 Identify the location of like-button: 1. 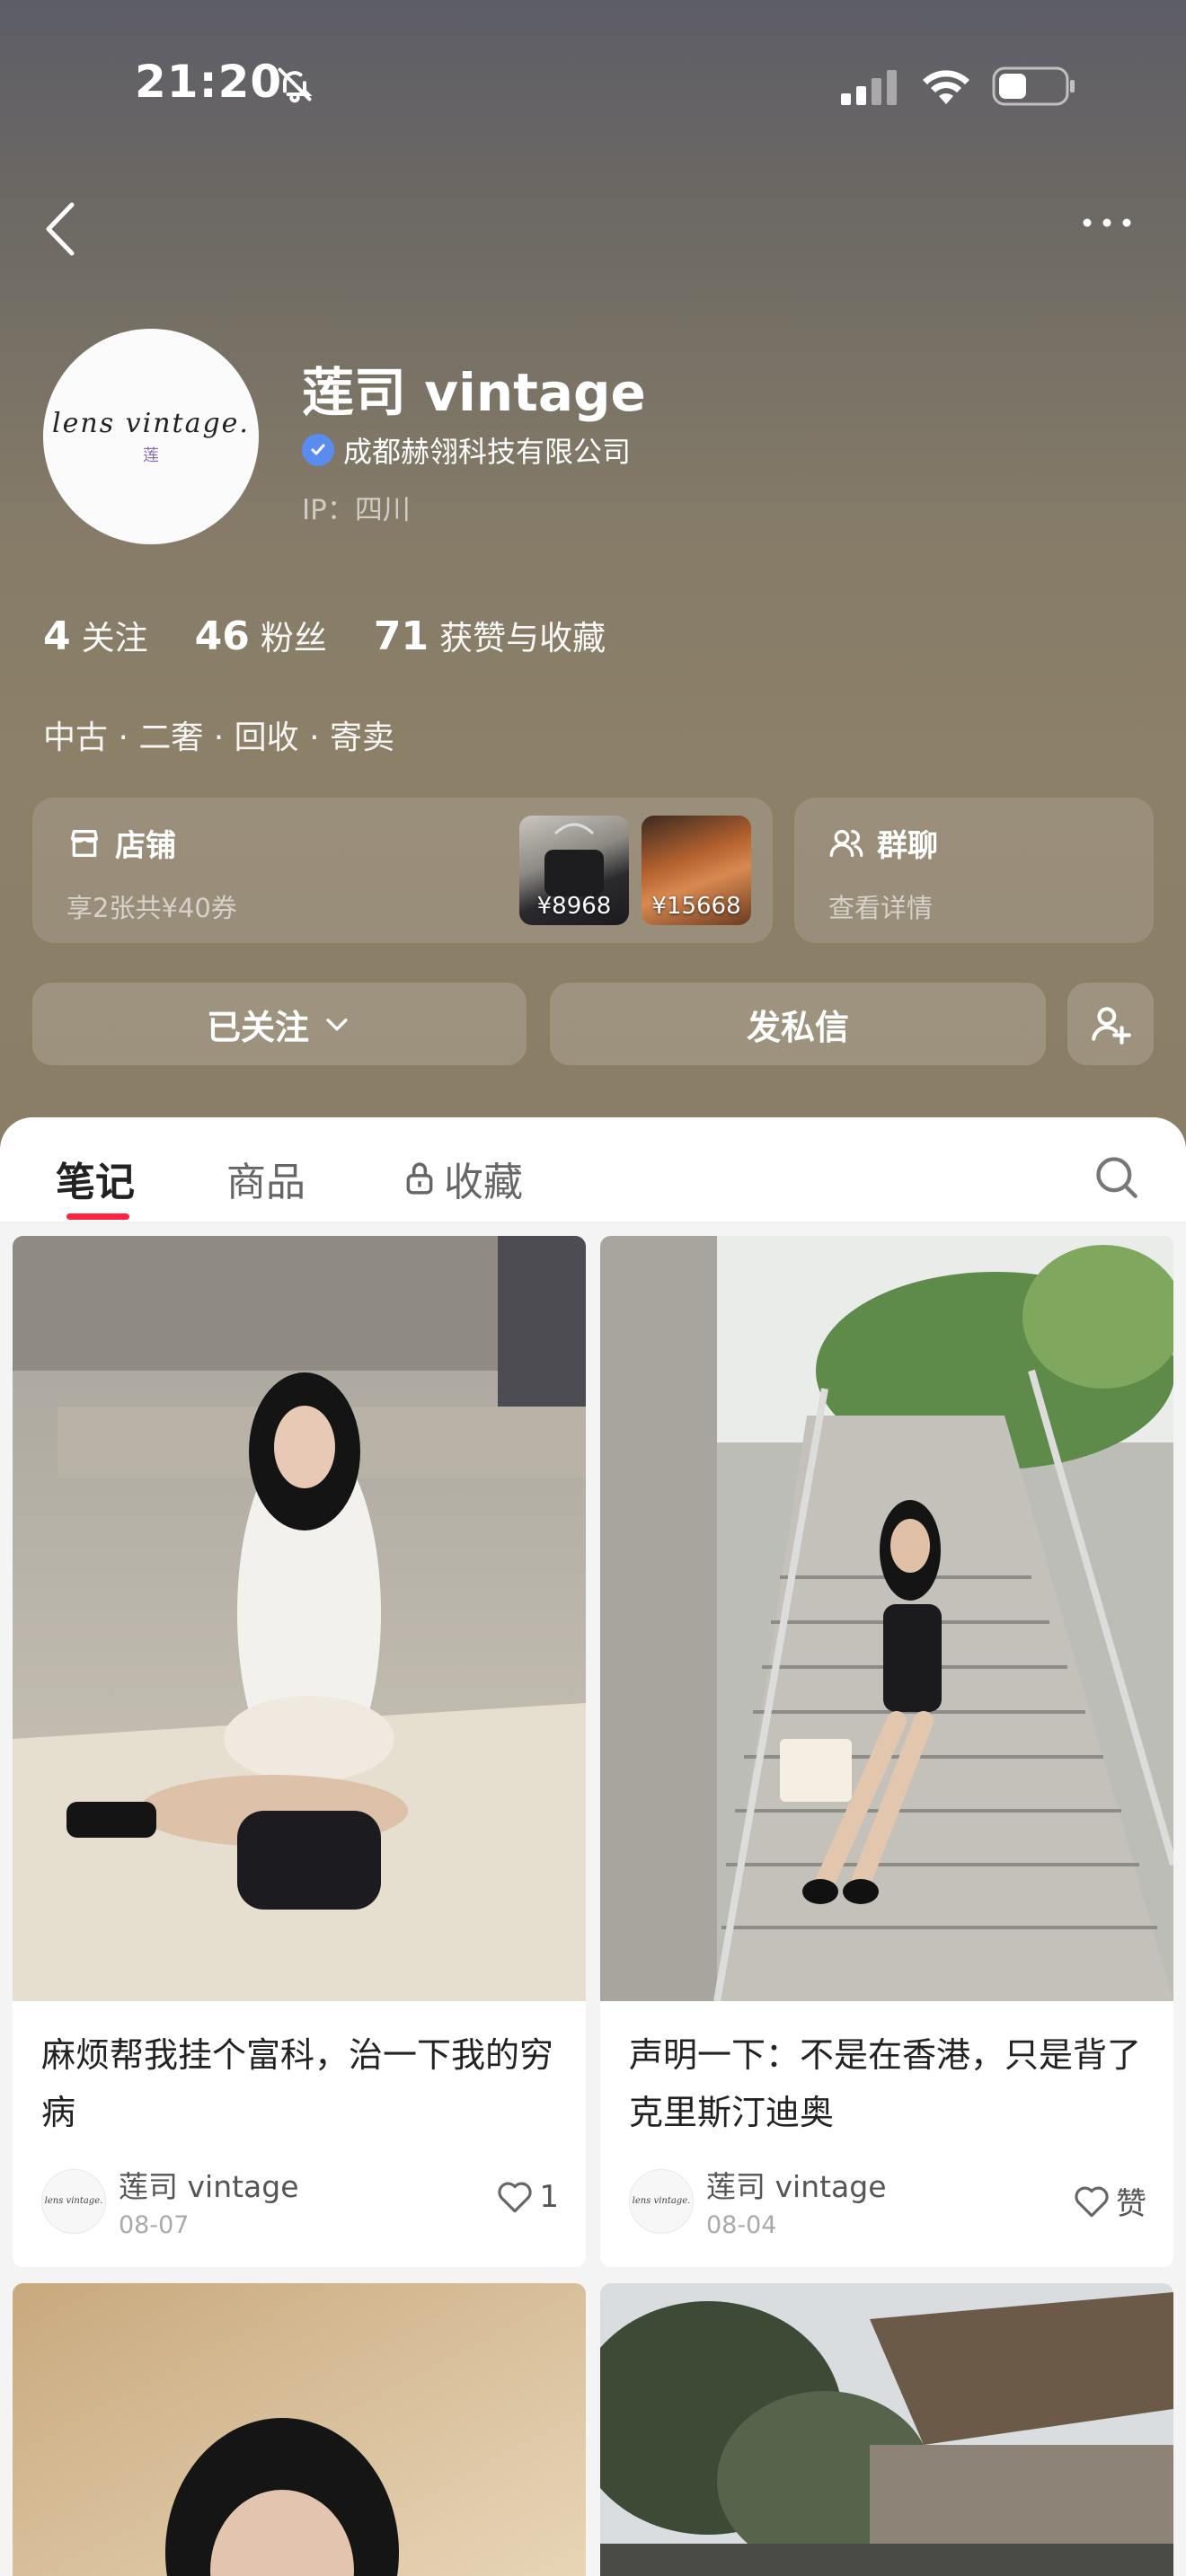
(527, 2197).